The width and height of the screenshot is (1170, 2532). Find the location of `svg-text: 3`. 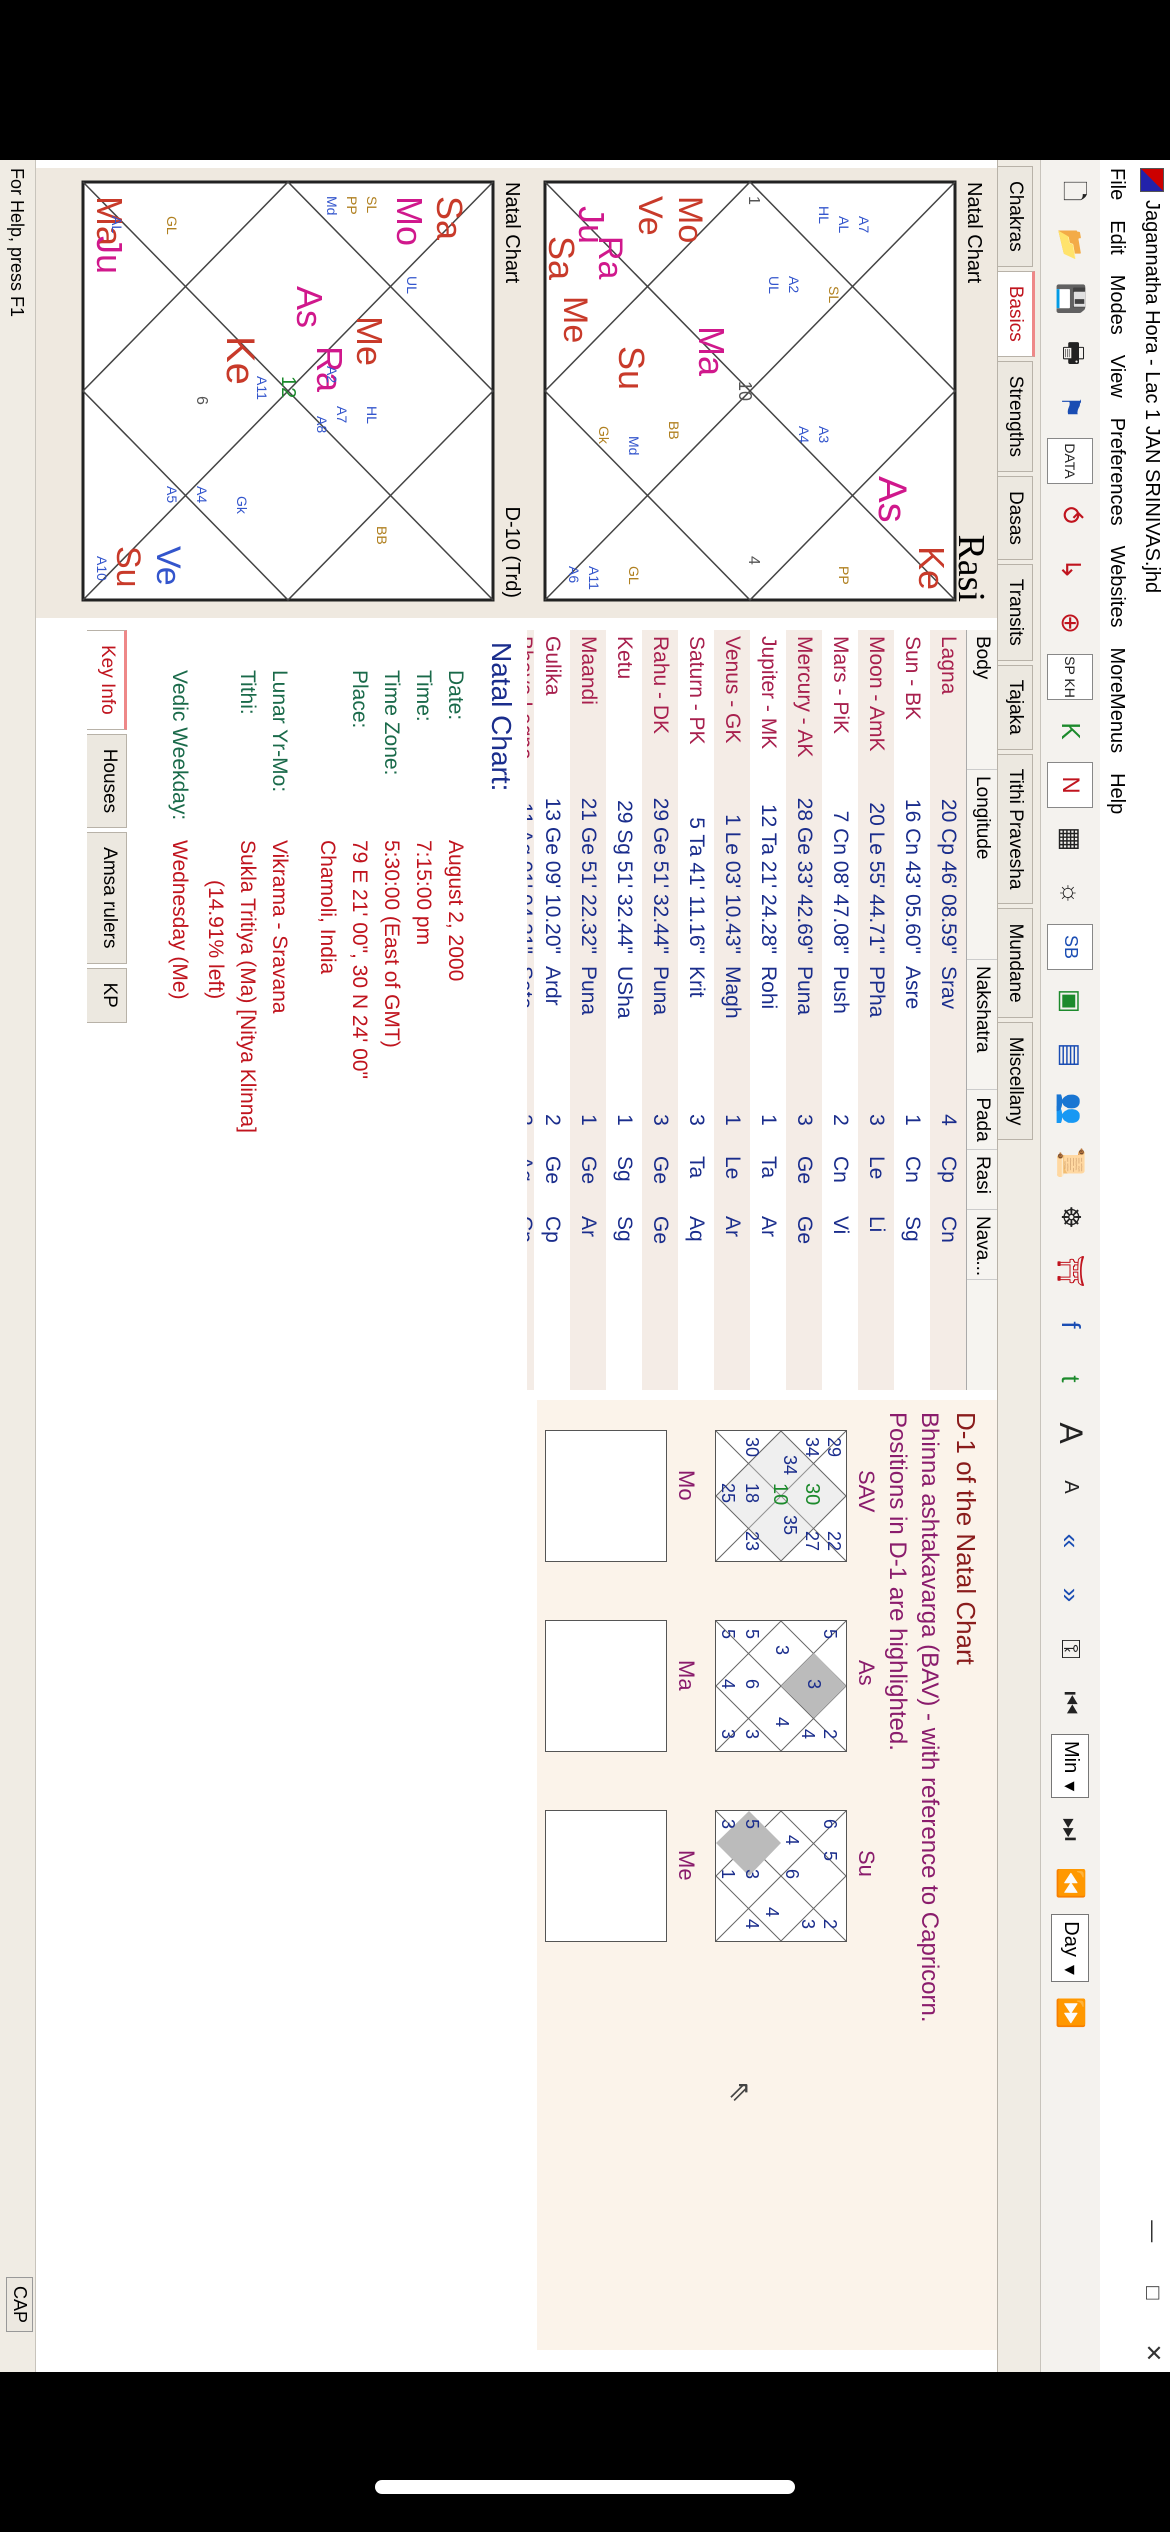

svg-text: 3 is located at coordinates (782, 1650).